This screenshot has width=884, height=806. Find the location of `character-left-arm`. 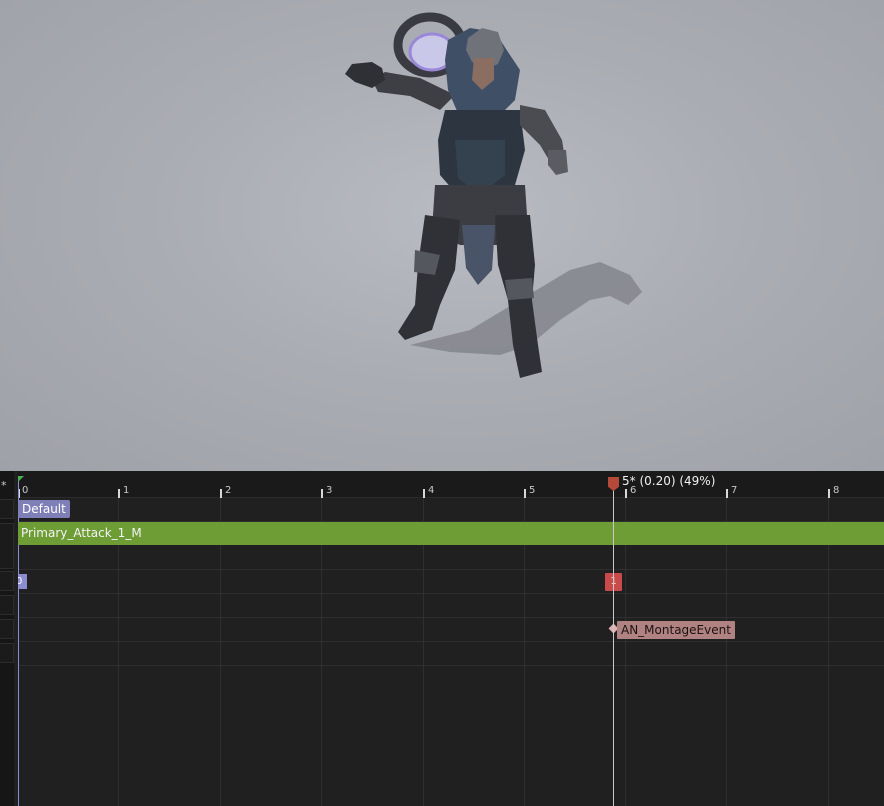

character-left-arm is located at coordinates (413, 91).